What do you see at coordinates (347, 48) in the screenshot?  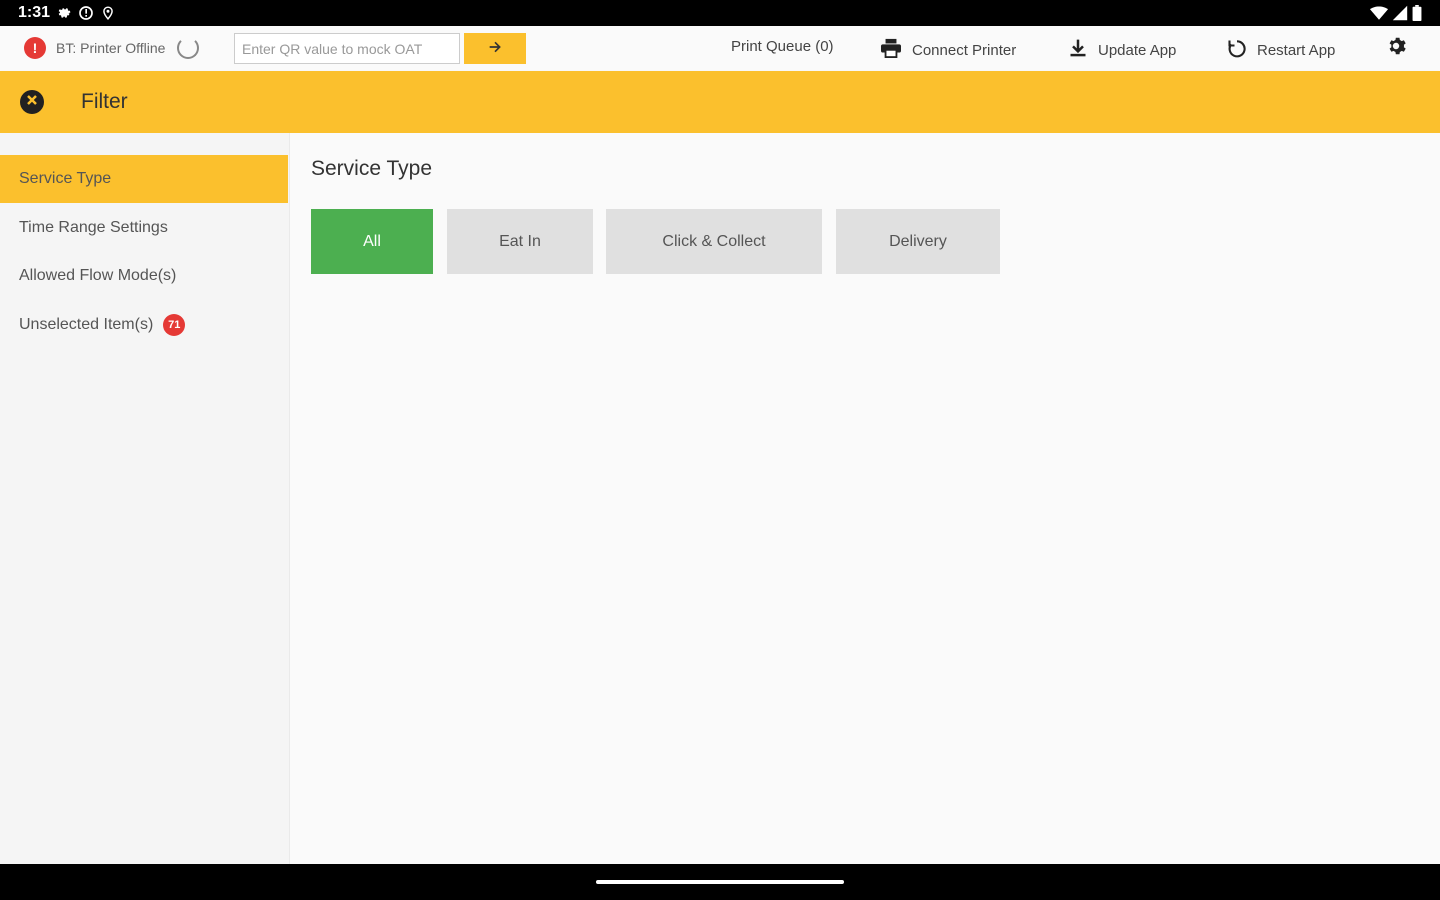 I see `qr-mock-input` at bounding box center [347, 48].